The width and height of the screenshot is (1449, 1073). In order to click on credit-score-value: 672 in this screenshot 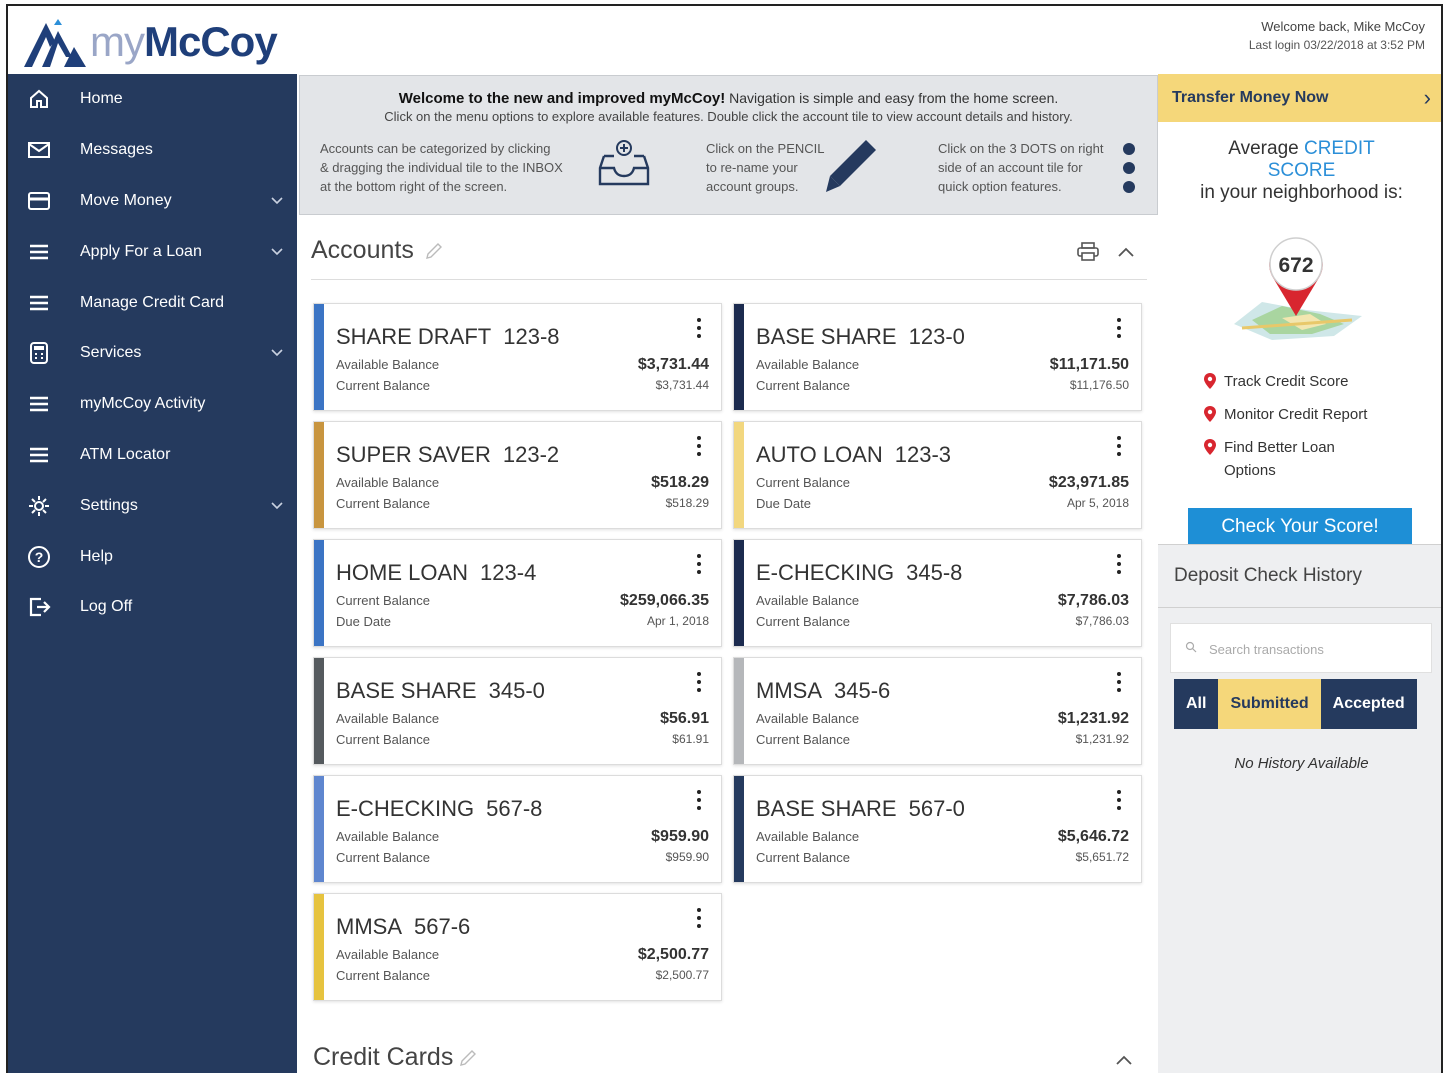, I will do `click(1295, 265)`.